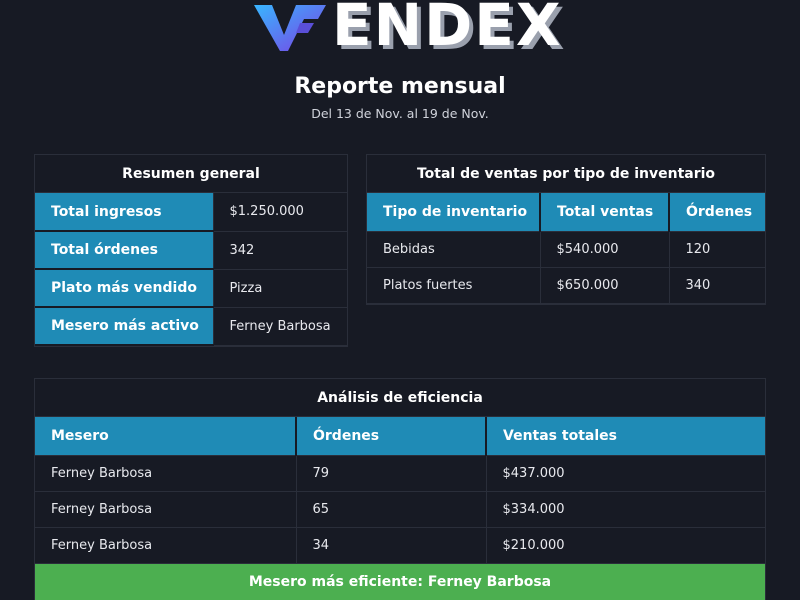 This screenshot has height=600, width=800. I want to click on table-cell: Bebidas, so click(454, 249).